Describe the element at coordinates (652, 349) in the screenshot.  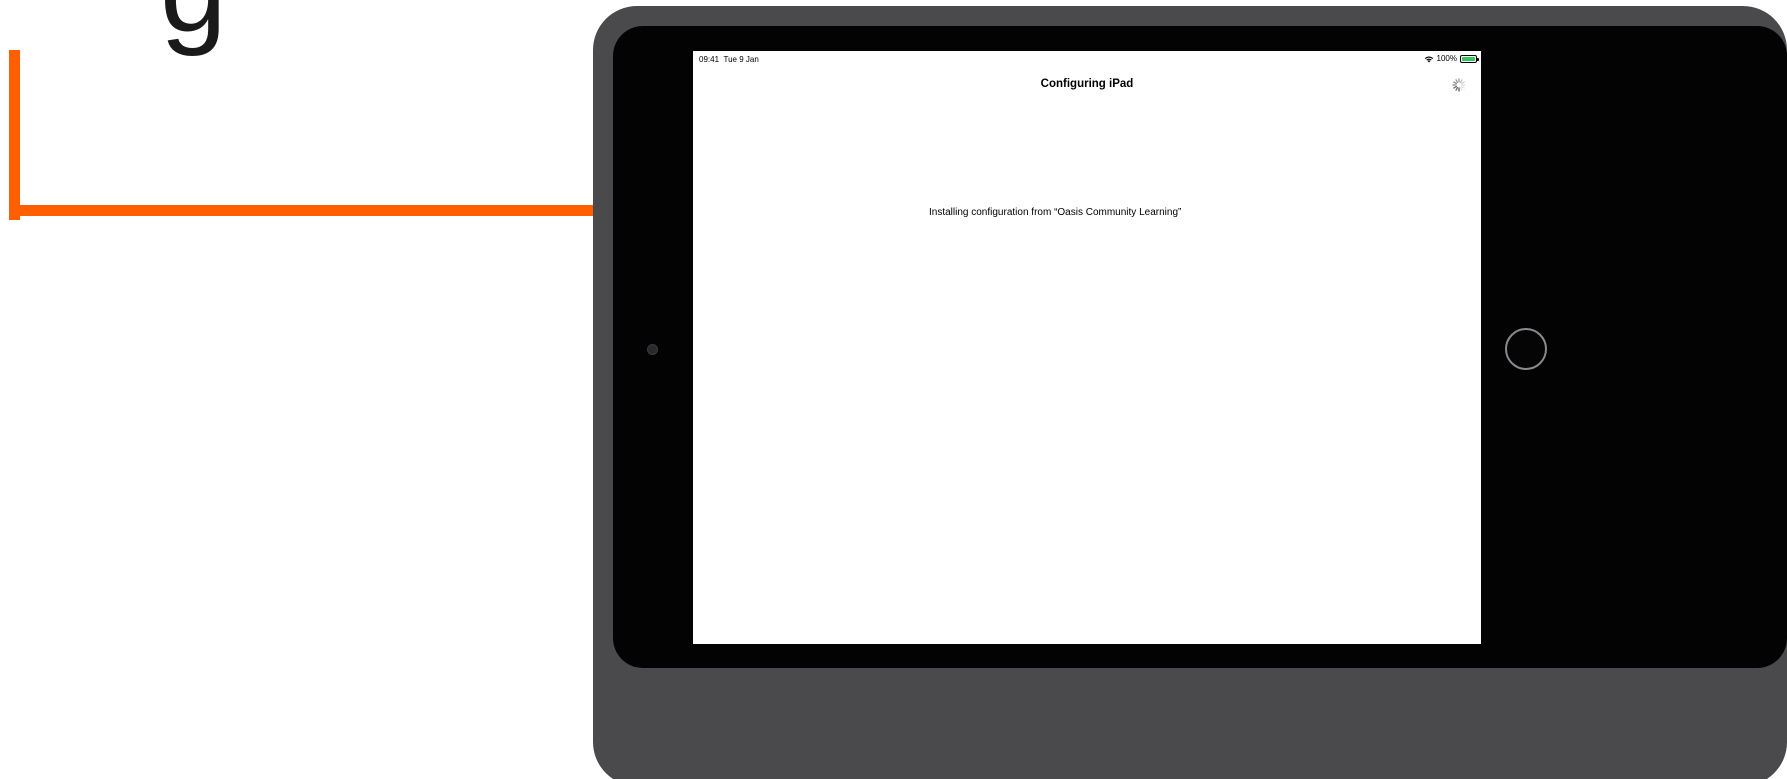
I see `front-camera` at that location.